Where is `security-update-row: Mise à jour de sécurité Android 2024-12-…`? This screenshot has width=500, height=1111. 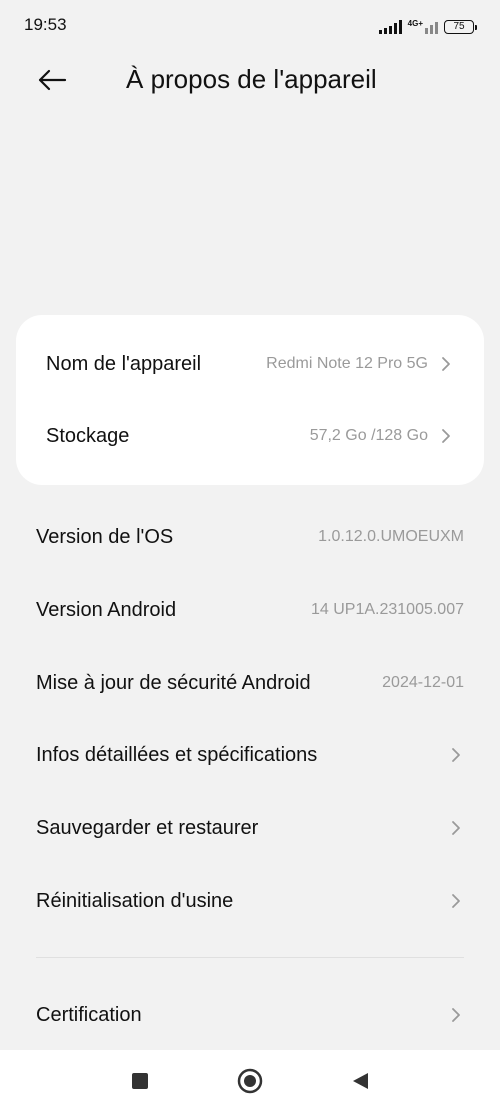 security-update-row: Mise à jour de sécurité Android 2024-12-… is located at coordinates (250, 683).